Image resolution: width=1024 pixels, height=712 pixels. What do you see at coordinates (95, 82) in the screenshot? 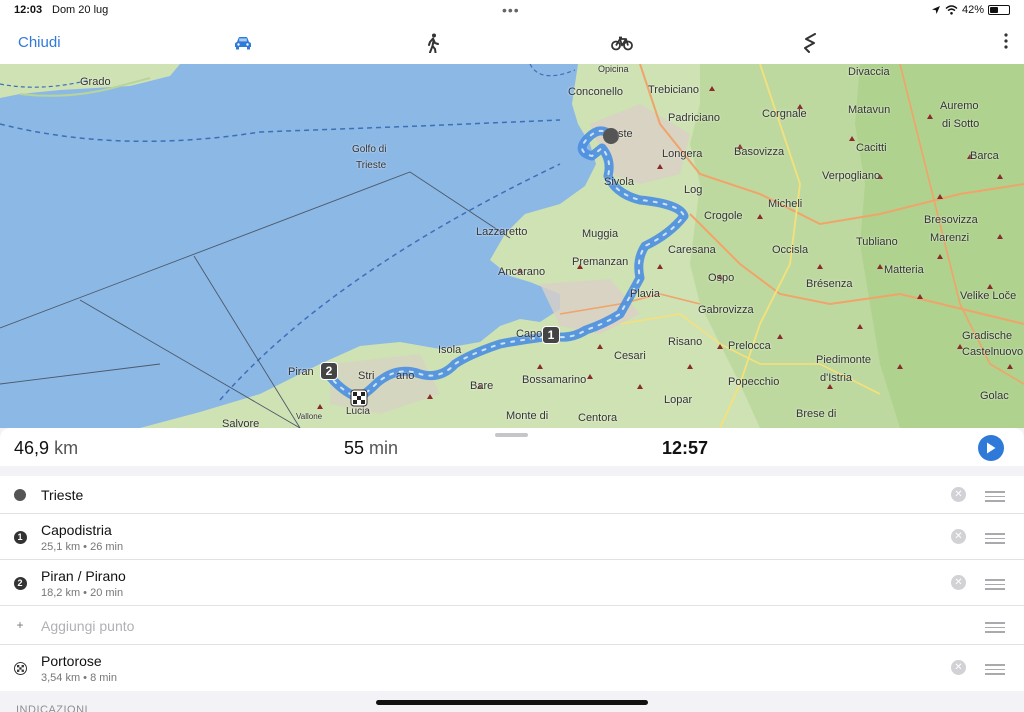
I see `map-place-label: Grado` at bounding box center [95, 82].